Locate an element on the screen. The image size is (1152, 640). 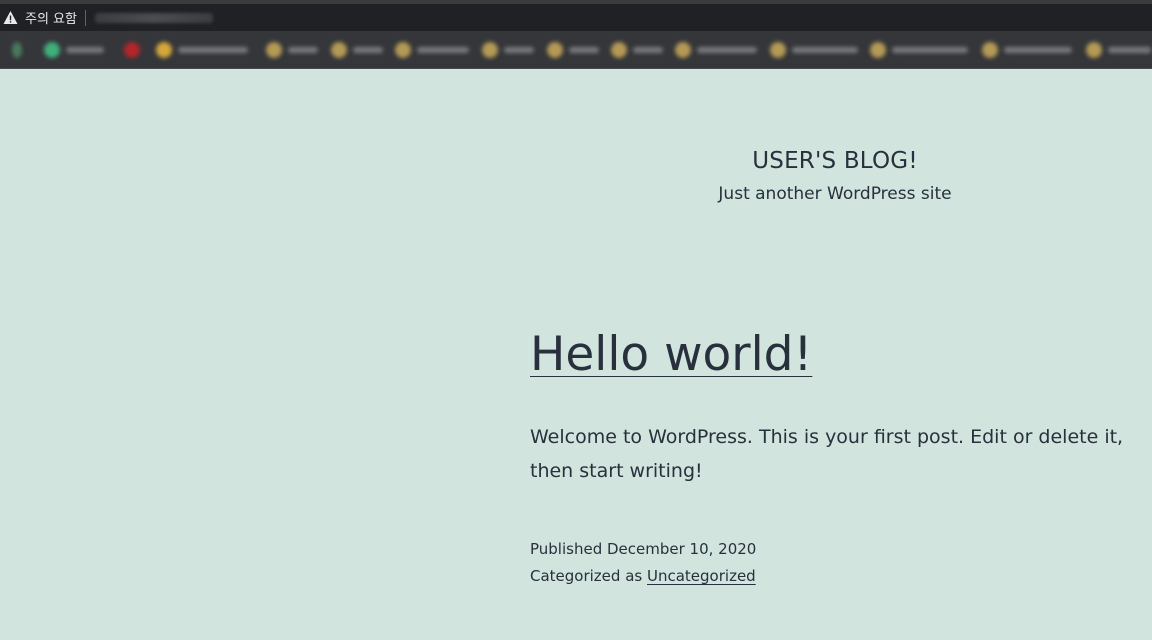
security-warning-label: 주의 요함 is located at coordinates (51, 17).